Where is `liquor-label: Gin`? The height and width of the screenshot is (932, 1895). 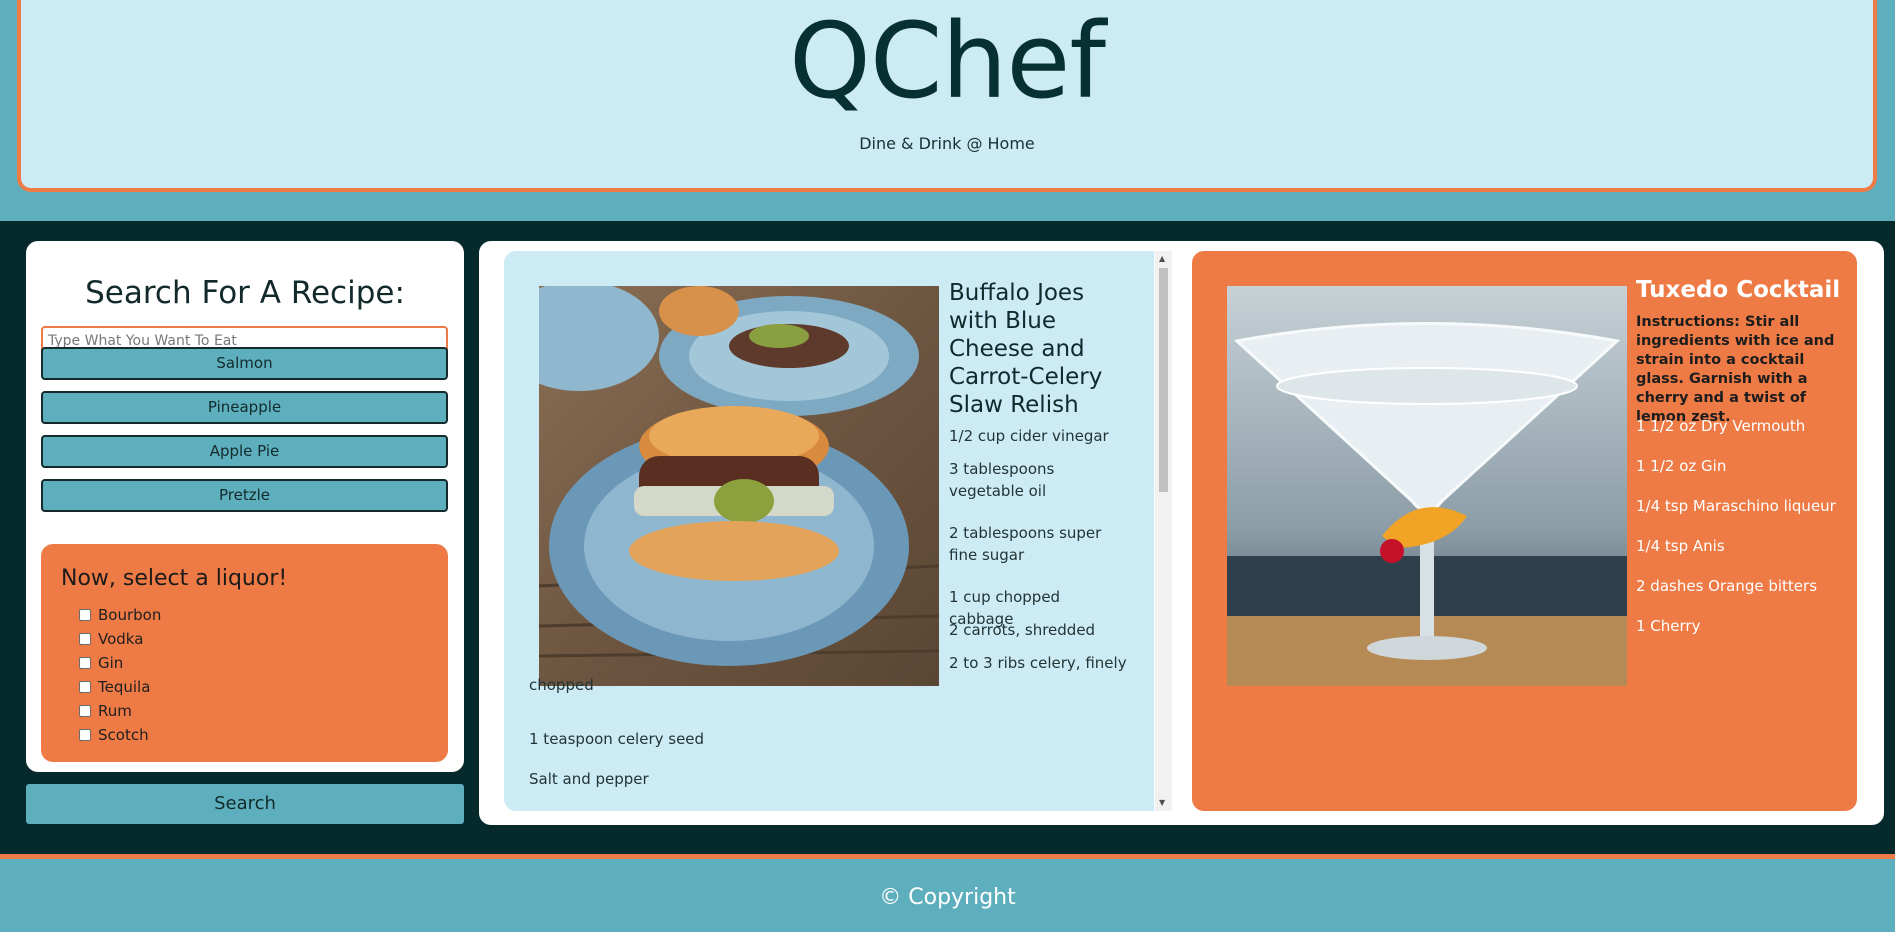
liquor-label: Gin is located at coordinates (111, 663).